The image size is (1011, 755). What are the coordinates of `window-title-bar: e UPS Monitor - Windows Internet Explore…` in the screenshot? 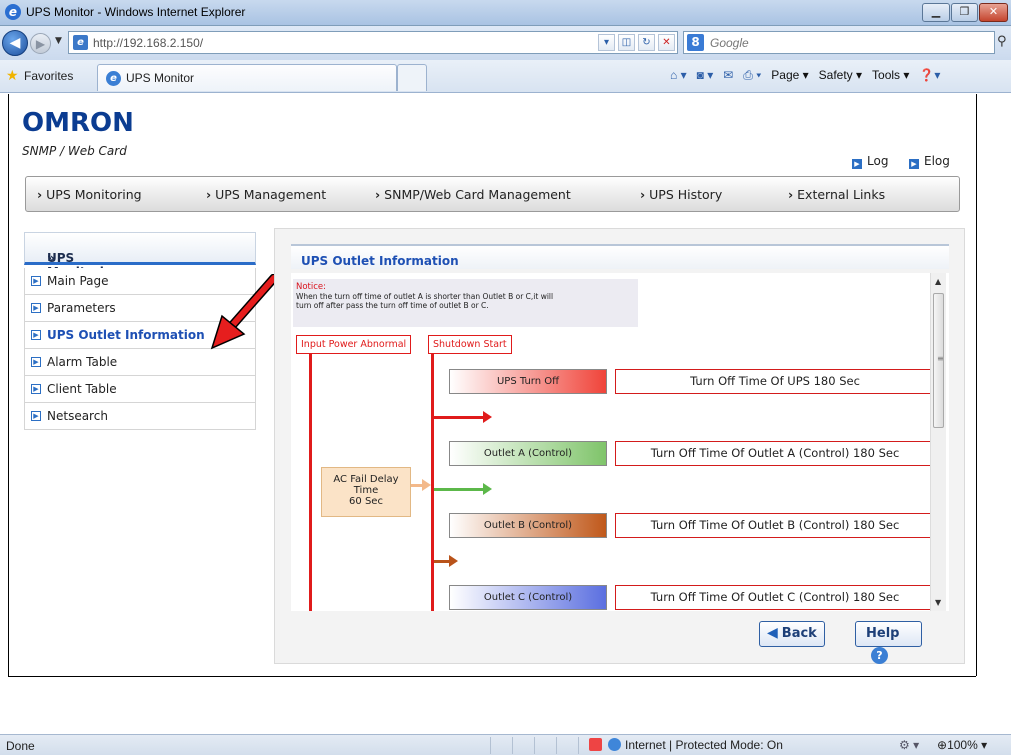 It's located at (505, 13).